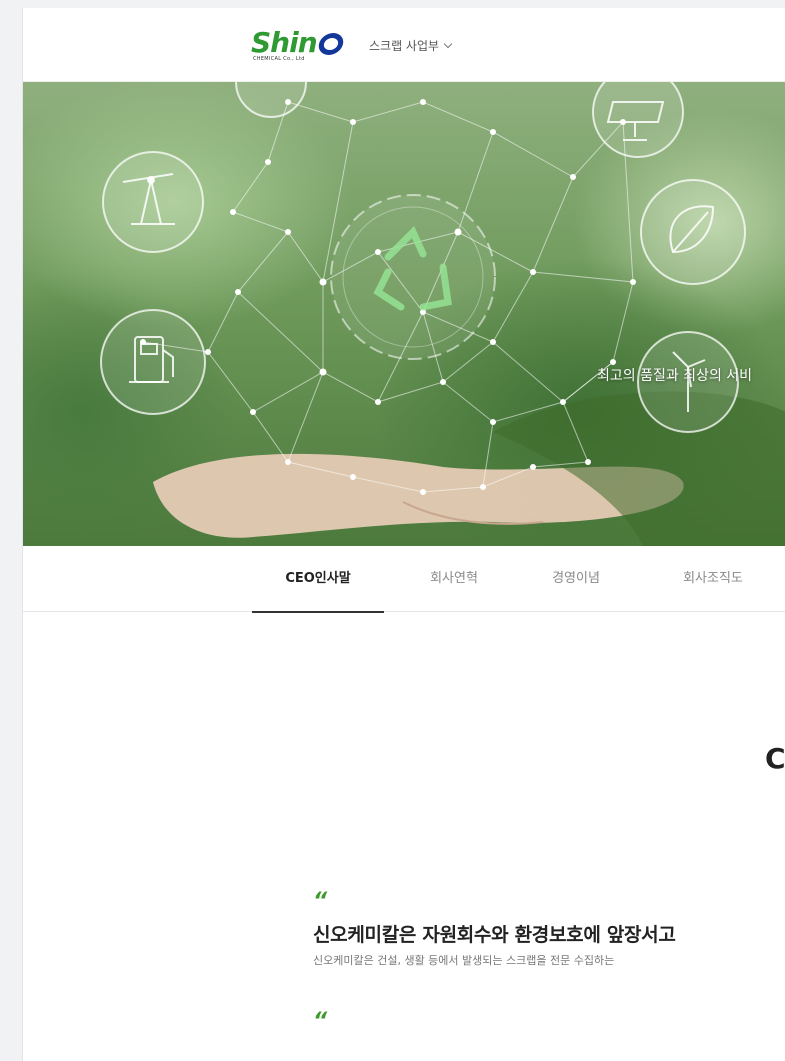 The image size is (785, 1061). What do you see at coordinates (713, 579) in the screenshot?
I see `tab-organization-chart: 회사조직도` at bounding box center [713, 579].